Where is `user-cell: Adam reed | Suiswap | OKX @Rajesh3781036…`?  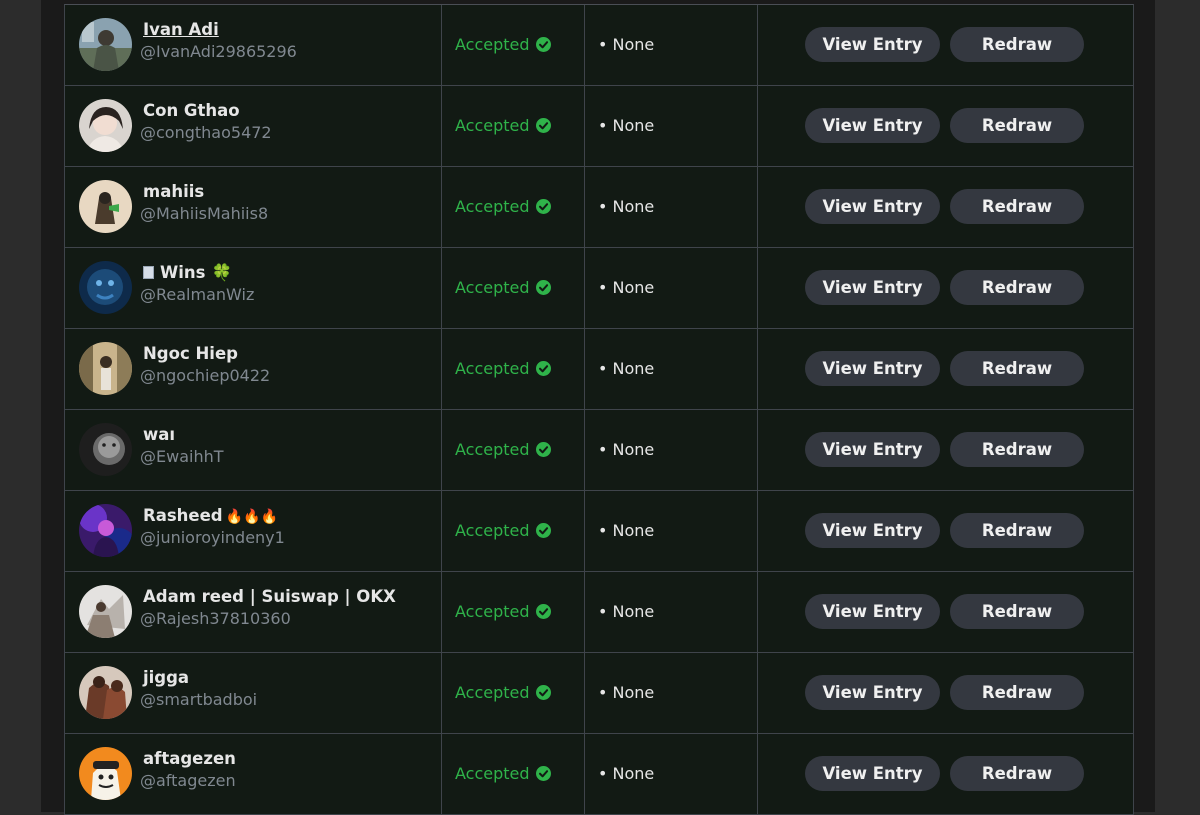 user-cell: Adam reed | Suiswap | OKX @Rajesh3781036… is located at coordinates (253, 612).